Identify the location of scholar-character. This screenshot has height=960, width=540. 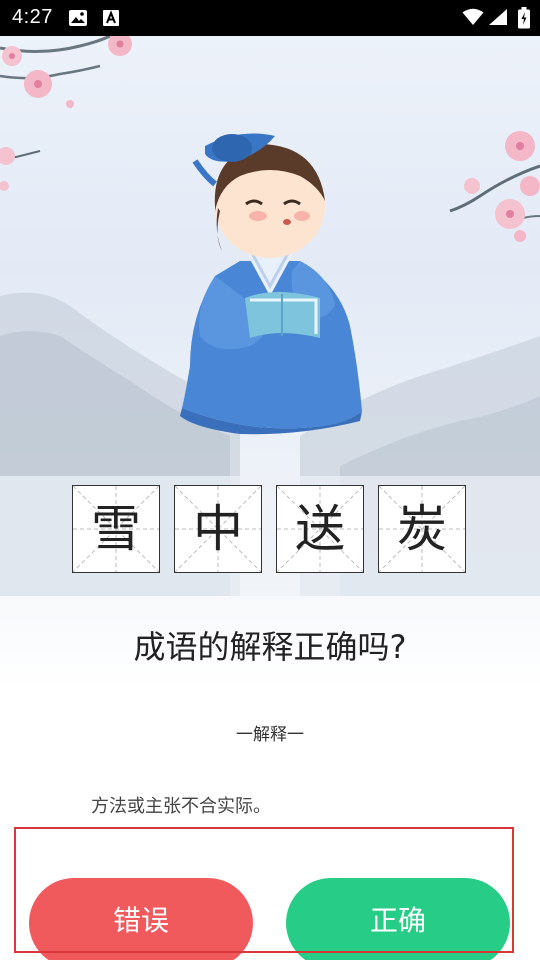
(271, 284).